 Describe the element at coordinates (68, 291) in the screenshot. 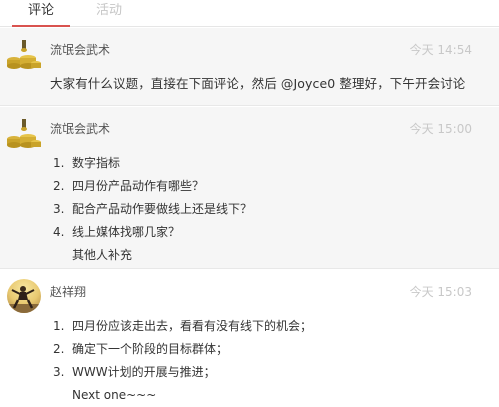

I see `comment-author: 赵祥翔` at that location.